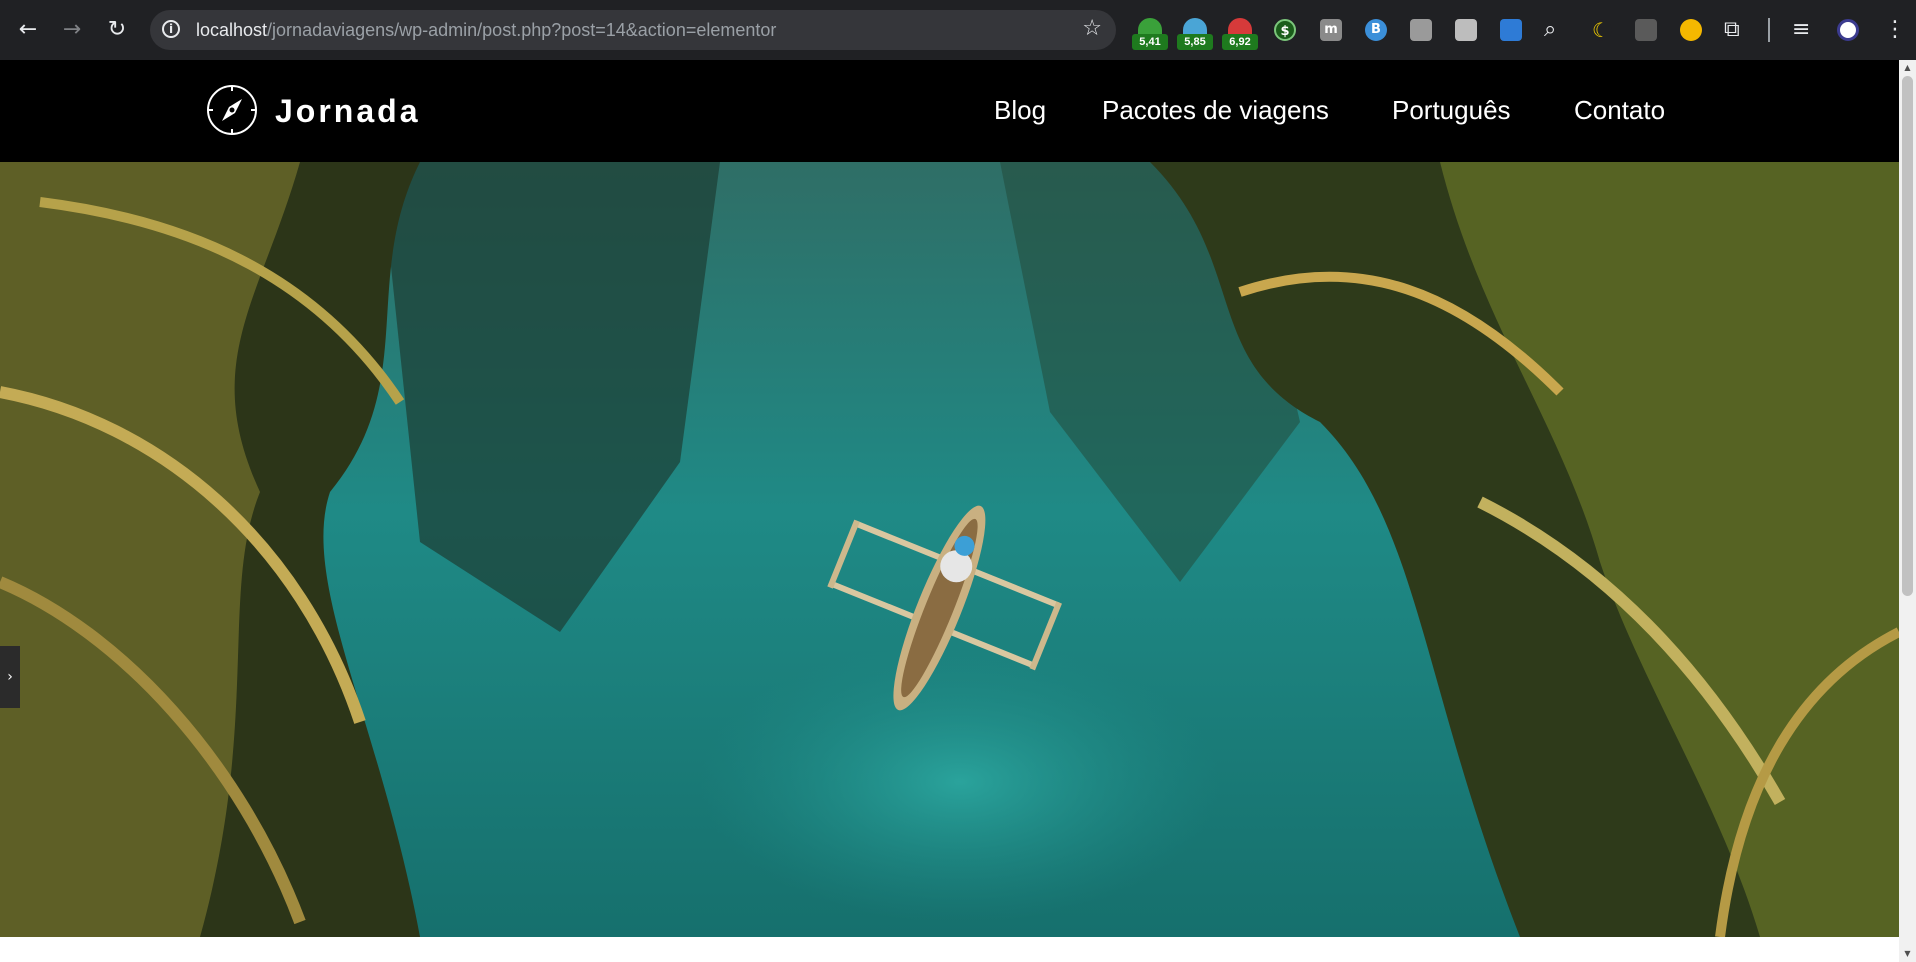 The image size is (1916, 962). Describe the element at coordinates (1848, 30) in the screenshot. I see `profile-avatar-icon` at that location.